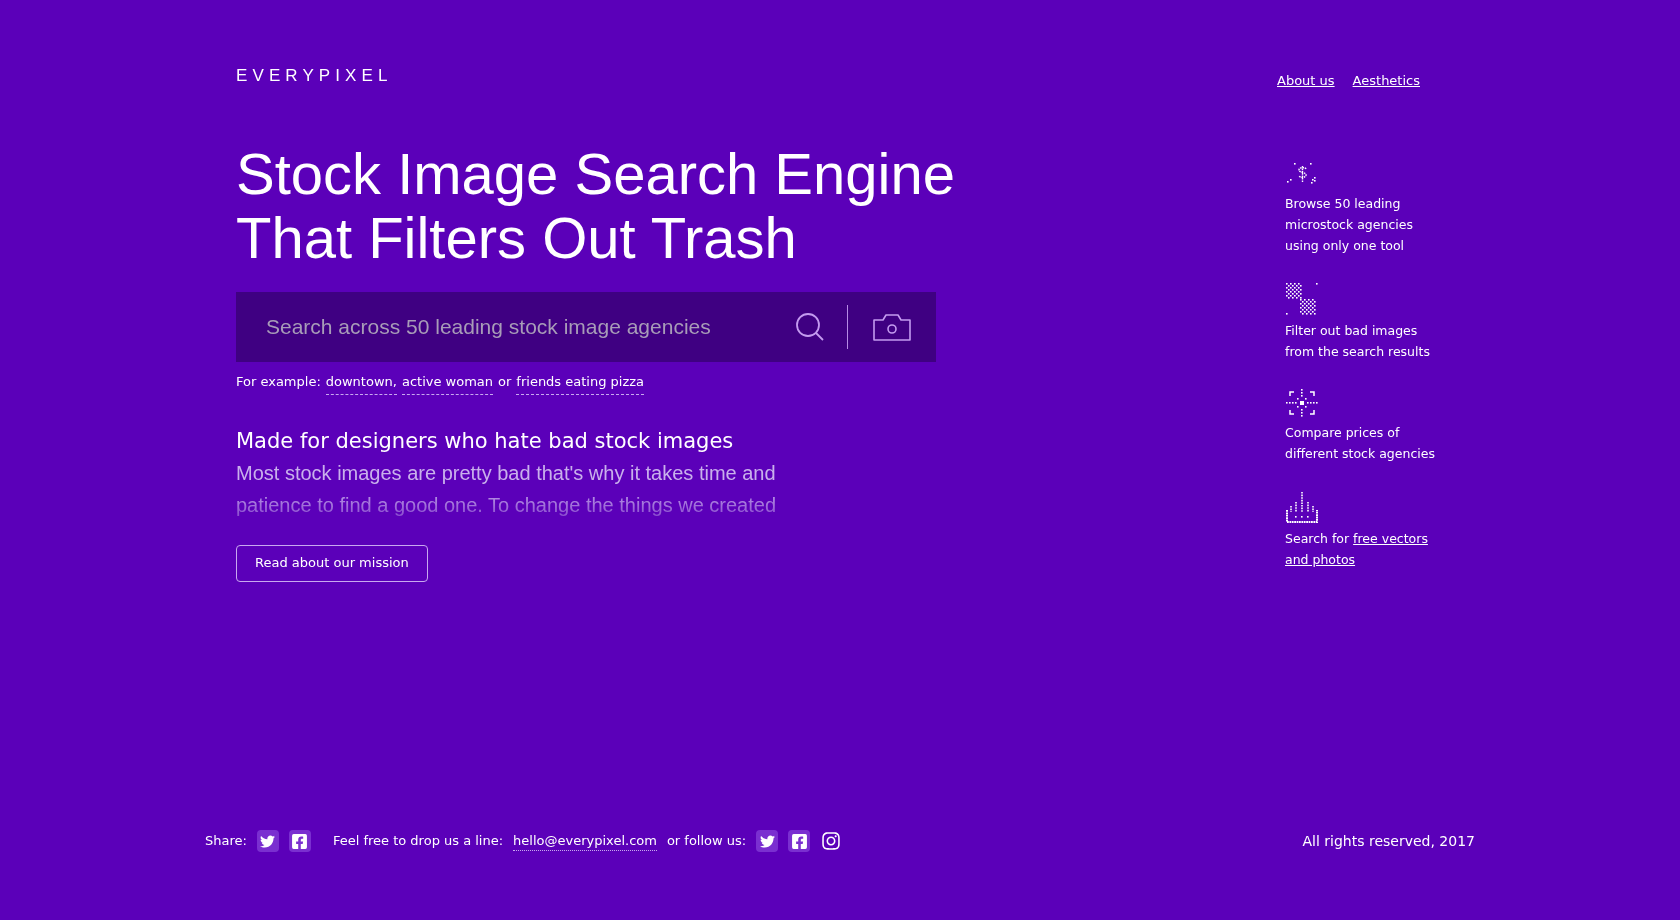 Image resolution: width=1680 pixels, height=920 pixels. I want to click on example-link: downtown,, so click(361, 383).